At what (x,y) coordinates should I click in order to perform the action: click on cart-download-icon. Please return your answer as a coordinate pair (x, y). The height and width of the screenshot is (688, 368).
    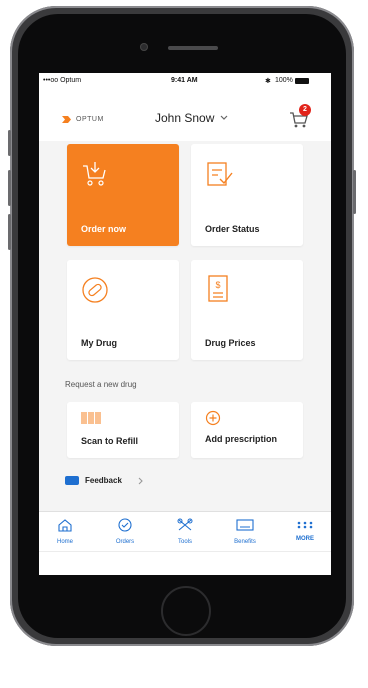
    Looking at the image, I should click on (94, 174).